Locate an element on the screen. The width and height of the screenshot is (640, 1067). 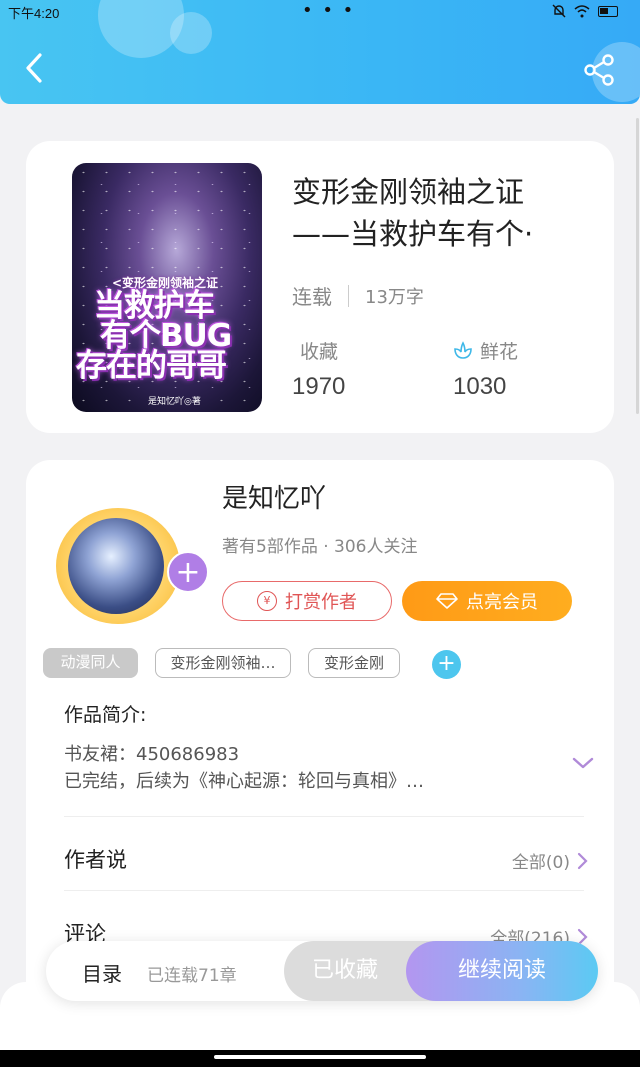
flower-icon is located at coordinates (463, 349).